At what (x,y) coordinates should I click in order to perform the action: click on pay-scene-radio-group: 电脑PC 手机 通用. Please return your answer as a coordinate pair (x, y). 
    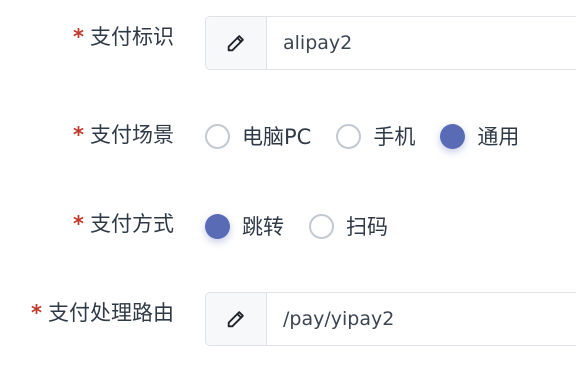
    Looking at the image, I should click on (374, 136).